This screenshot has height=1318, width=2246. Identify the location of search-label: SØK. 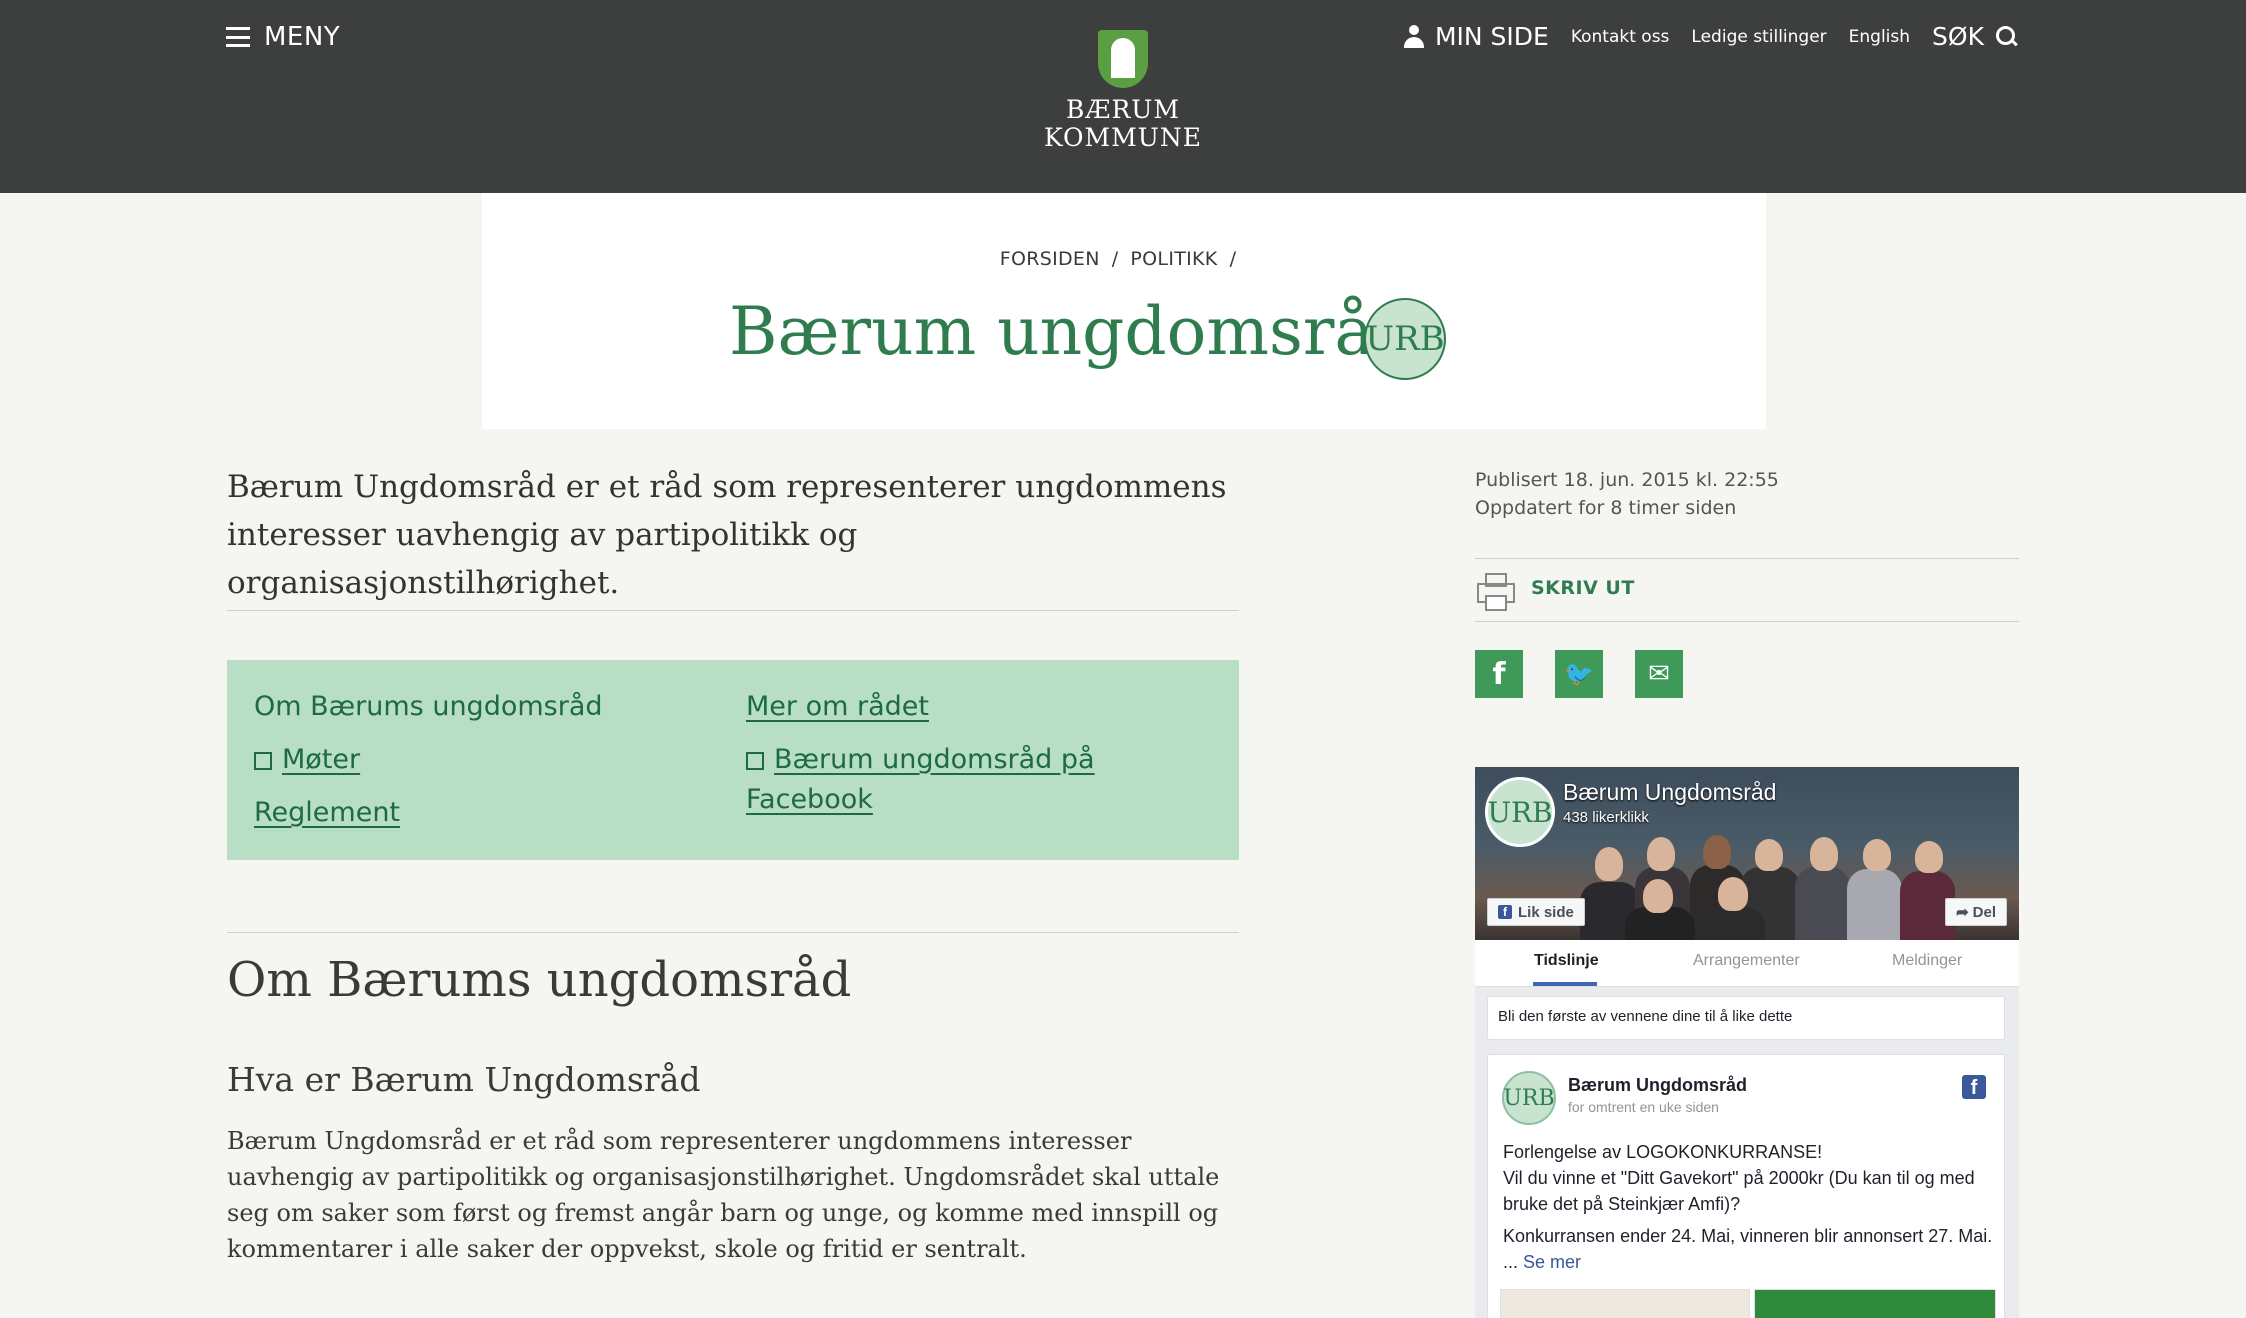
(1958, 36).